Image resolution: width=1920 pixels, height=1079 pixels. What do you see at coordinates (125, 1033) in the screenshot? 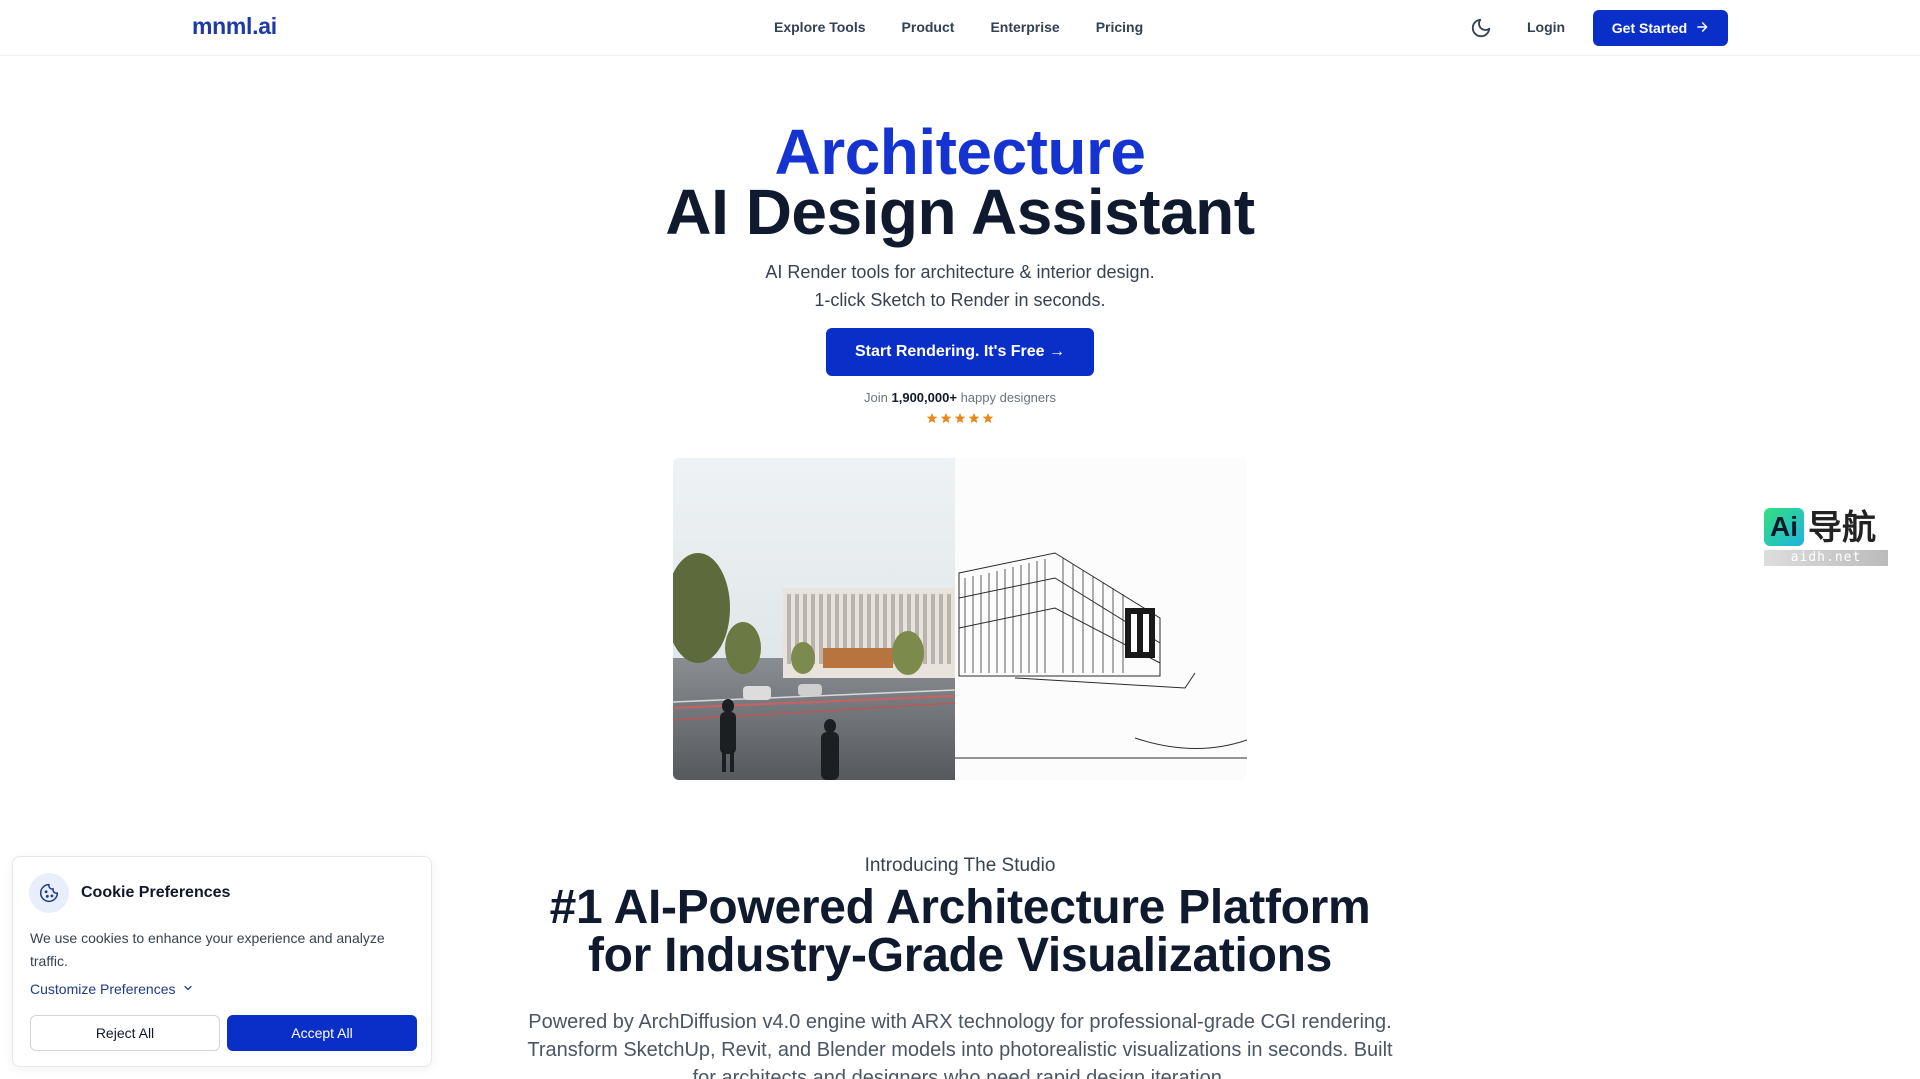
I see `reject-all-button: Reject All` at bounding box center [125, 1033].